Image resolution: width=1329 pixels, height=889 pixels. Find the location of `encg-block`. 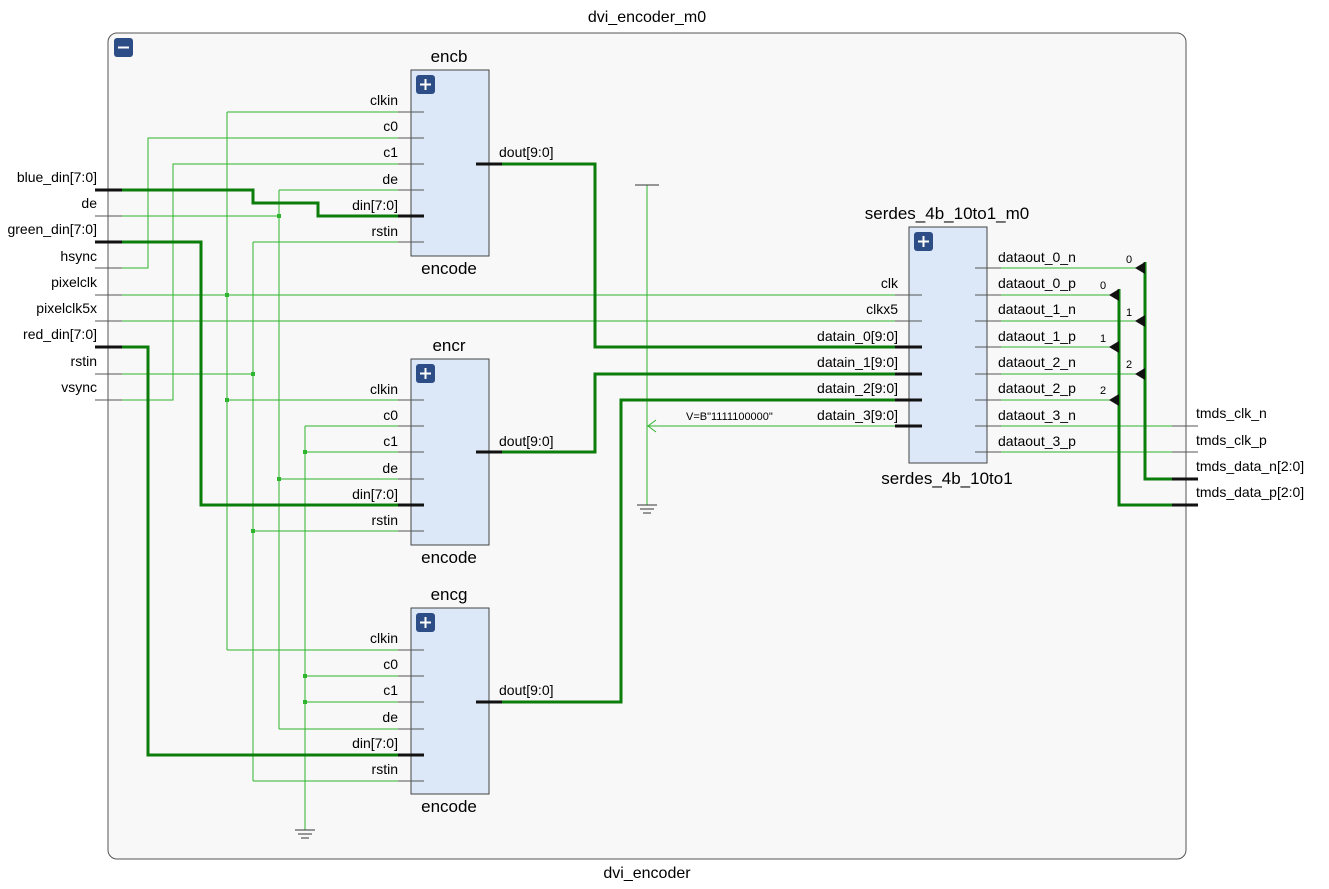

encg-block is located at coordinates (450, 701).